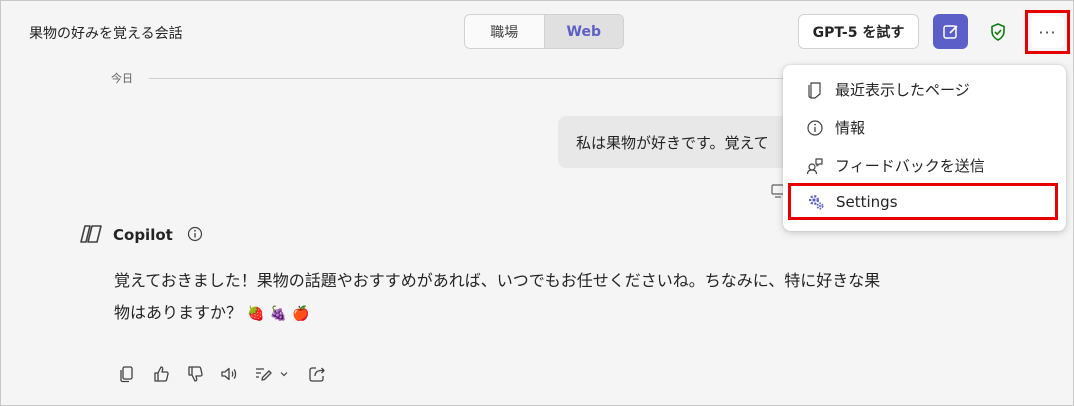  I want to click on menu-item-label: 情報, so click(850, 128).